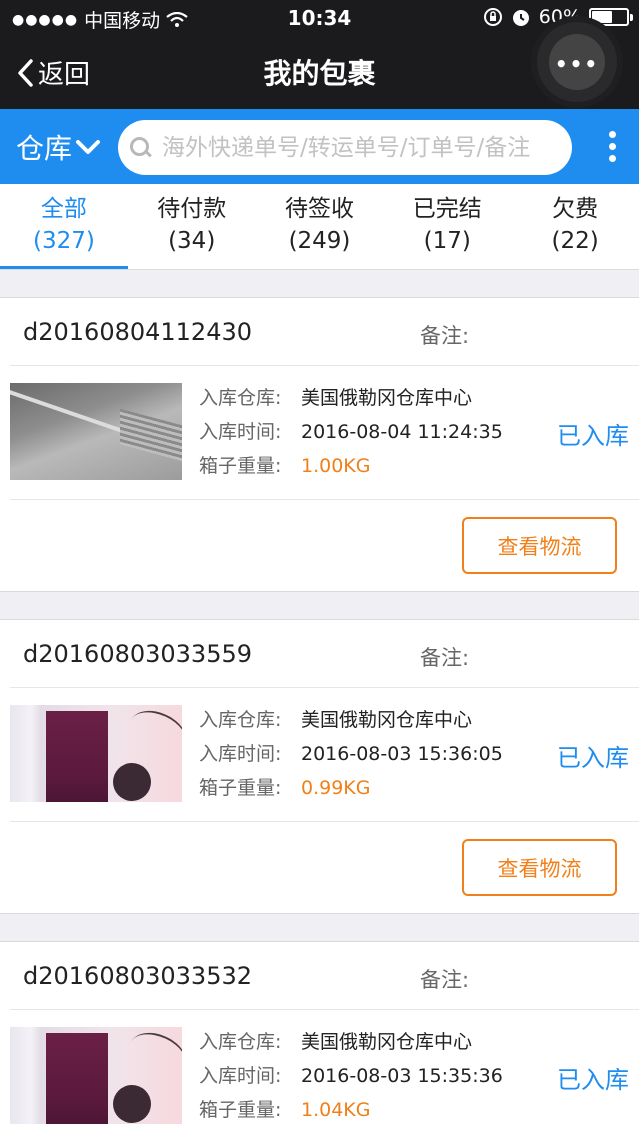 The height and width of the screenshot is (1136, 639). I want to click on search-box, so click(345, 147).